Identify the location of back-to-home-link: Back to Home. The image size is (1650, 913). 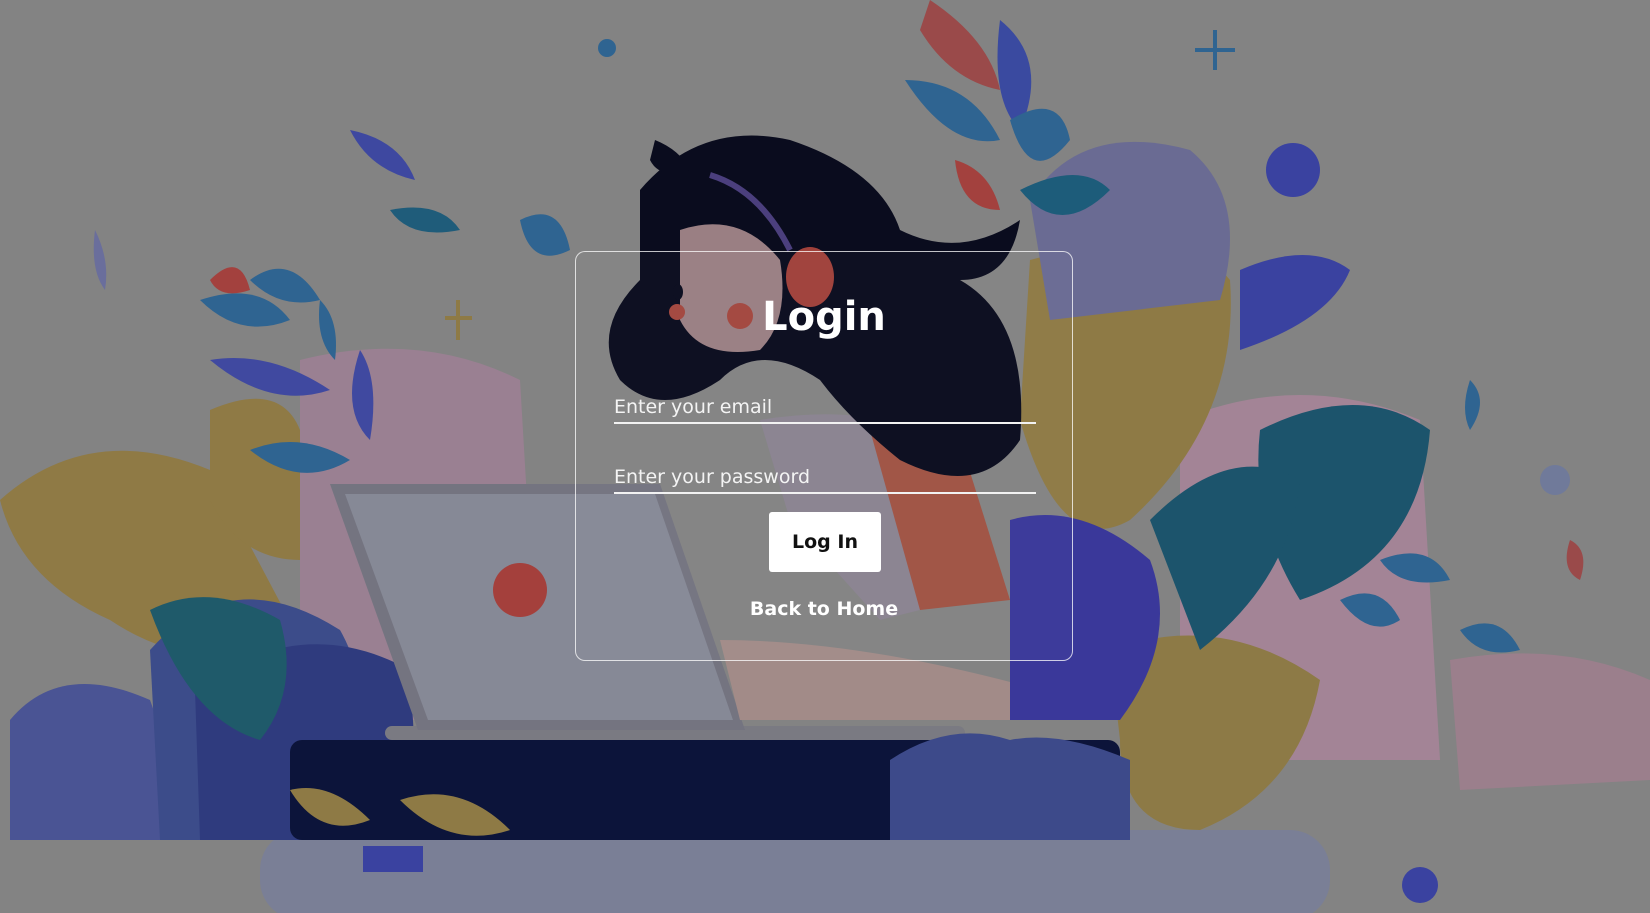
(824, 609).